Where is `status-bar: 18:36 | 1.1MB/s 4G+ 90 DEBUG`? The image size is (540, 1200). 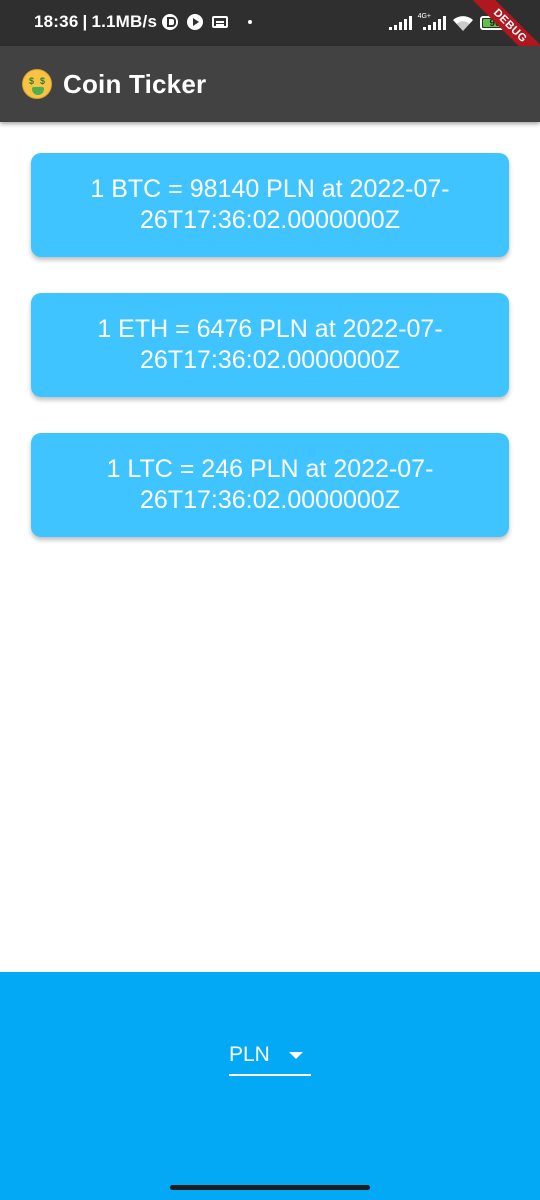 status-bar: 18:36 | 1.1MB/s 4G+ 90 DEBUG is located at coordinates (270, 37).